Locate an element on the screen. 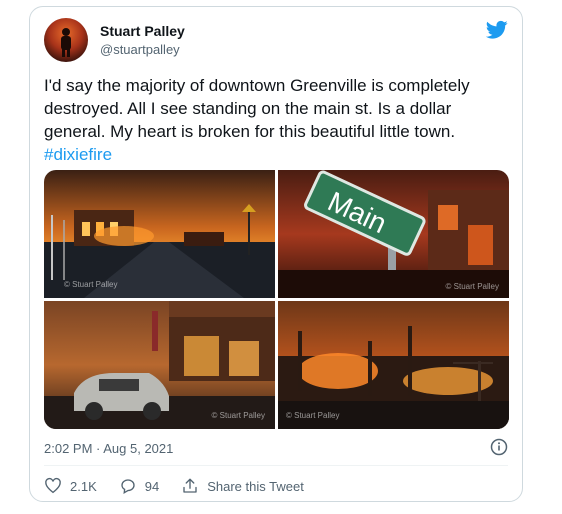  like-button: 2.1K is located at coordinates (70, 486).